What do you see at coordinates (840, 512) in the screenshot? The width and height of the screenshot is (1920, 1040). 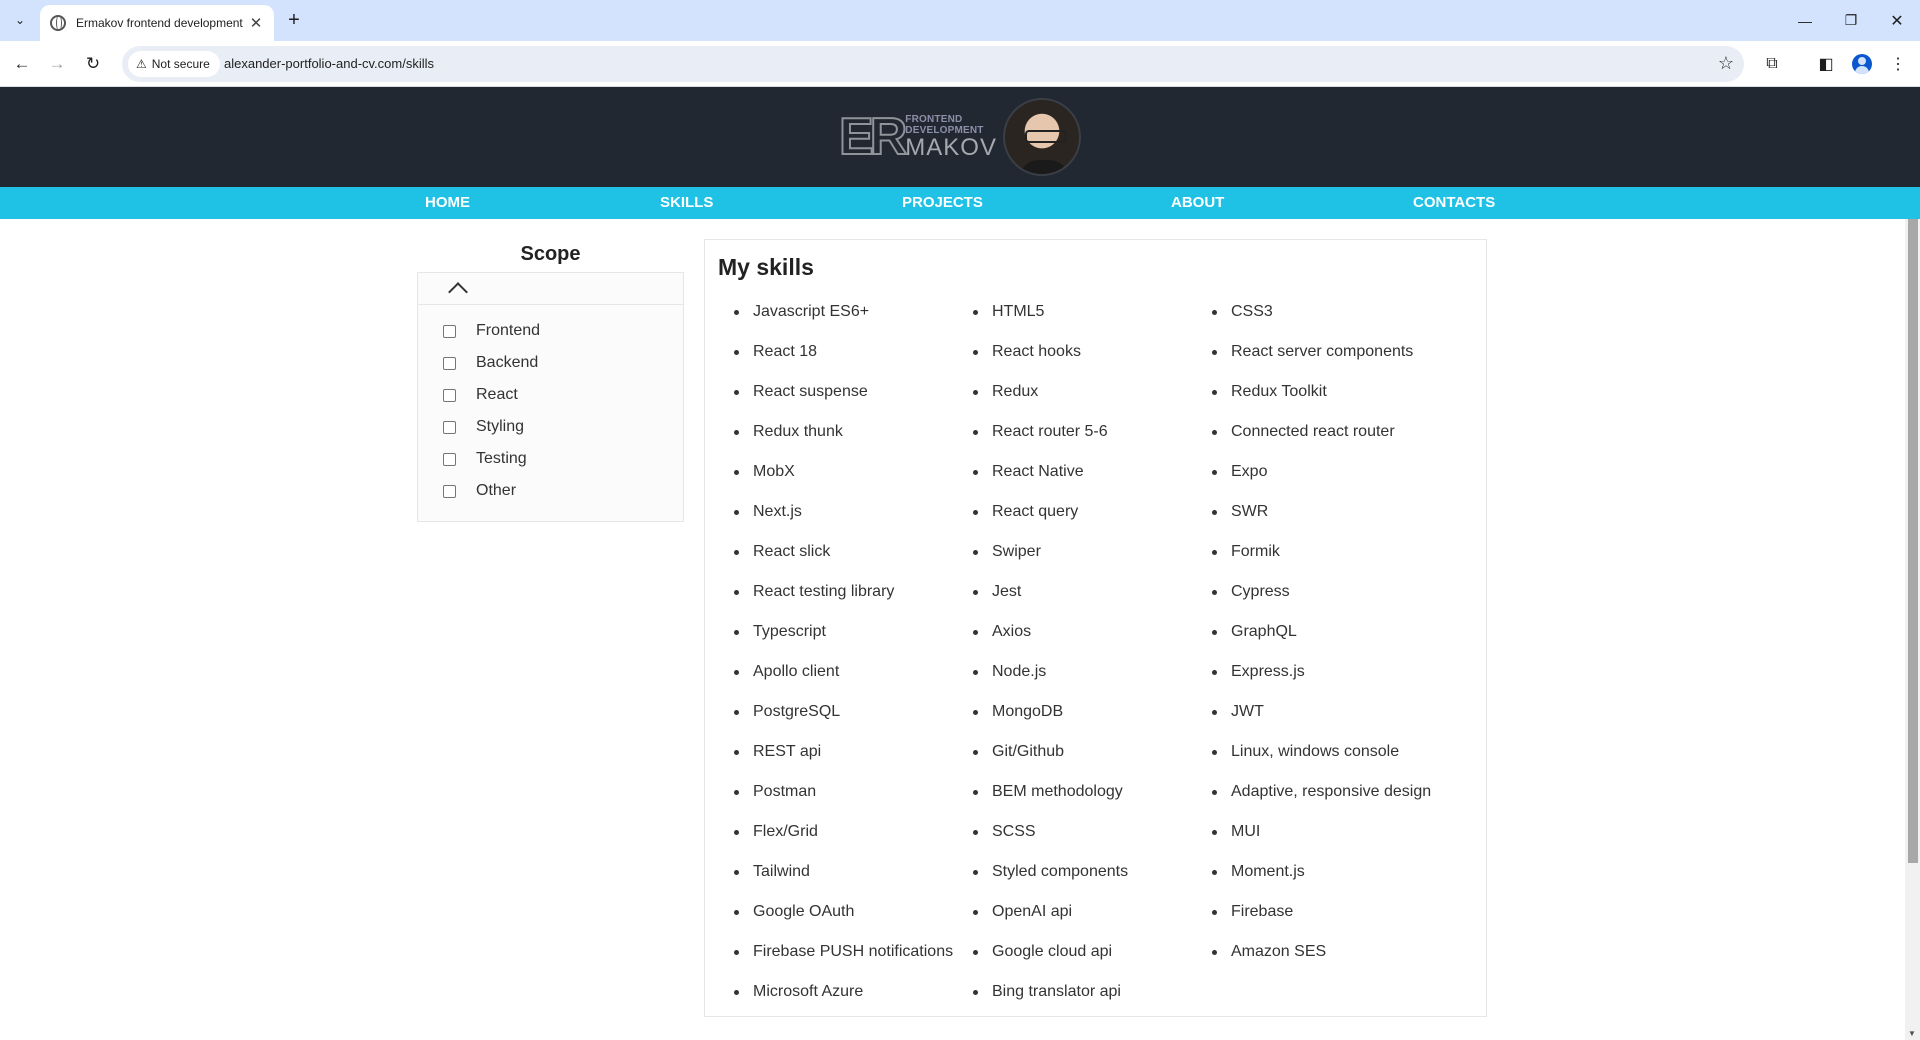 I see `skill-item: Next.js` at bounding box center [840, 512].